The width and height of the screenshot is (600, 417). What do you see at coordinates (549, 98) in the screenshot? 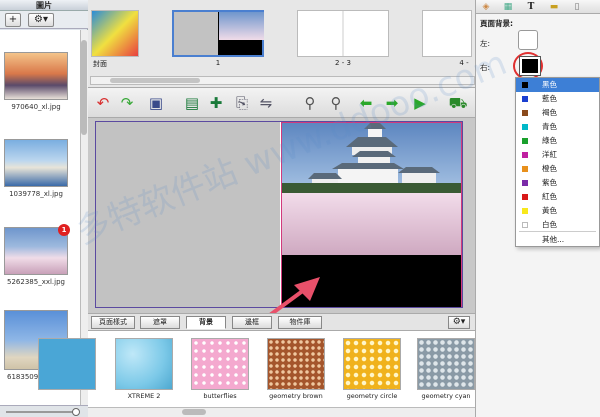
I see `color-name: 藍色` at bounding box center [549, 98].